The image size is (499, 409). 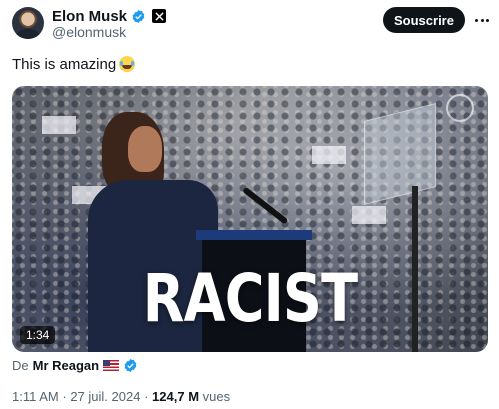 I want to click on post-text-row: This is amazing, so click(x=74, y=64).